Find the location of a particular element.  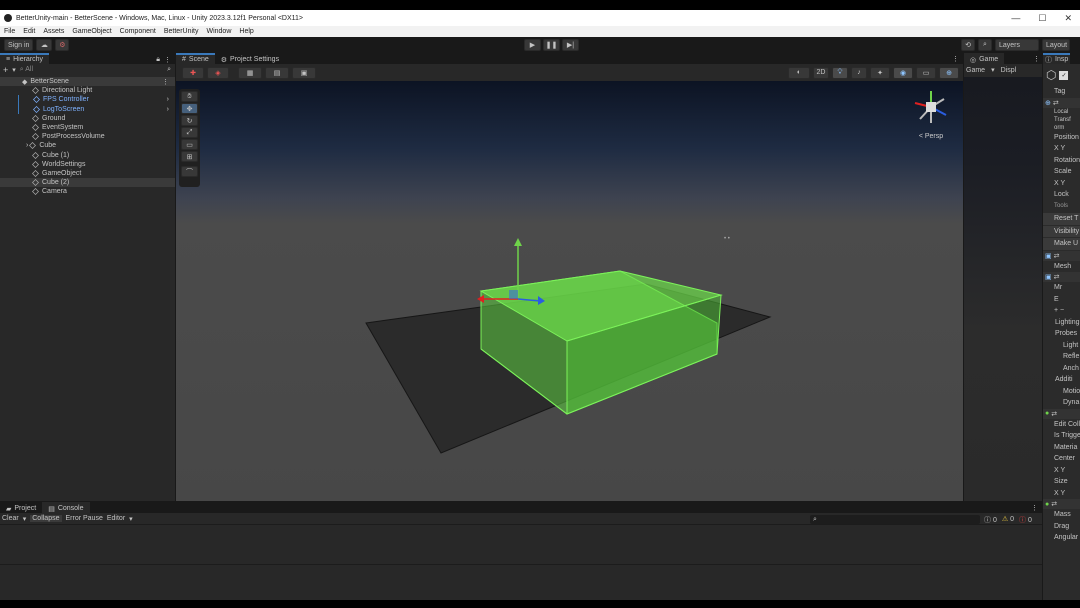

tab-hierarchy: ≡ Hierarchy is located at coordinates (25, 58).